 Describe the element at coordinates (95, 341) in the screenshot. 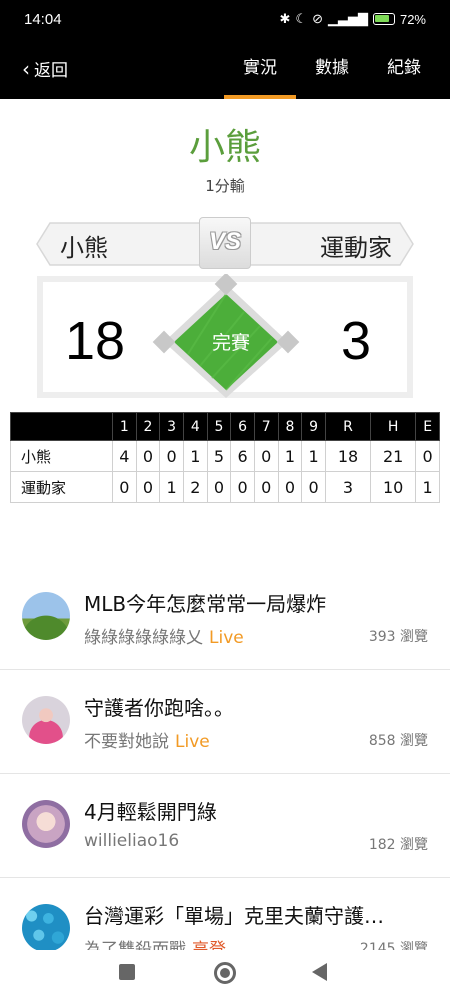

I see `home-score: 18` at that location.